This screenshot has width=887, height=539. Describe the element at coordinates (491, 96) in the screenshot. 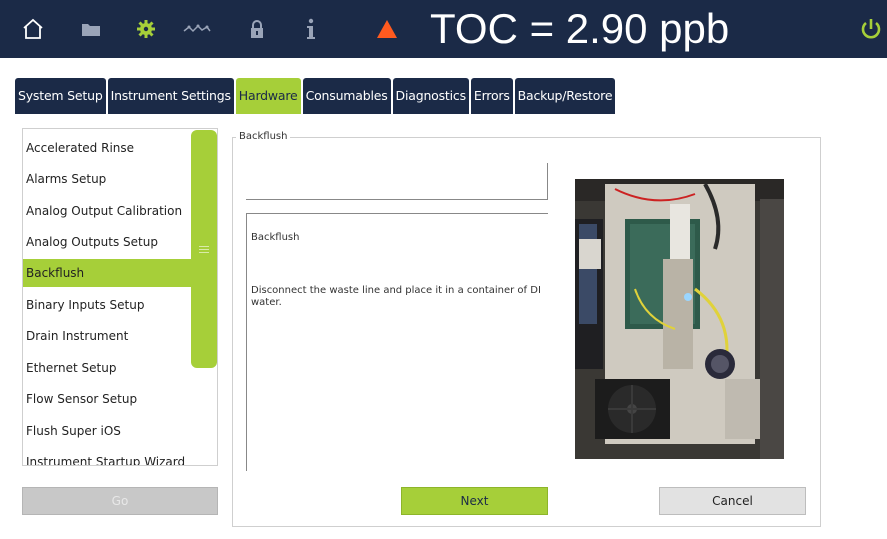

I see `tab-errors: Errors` at that location.